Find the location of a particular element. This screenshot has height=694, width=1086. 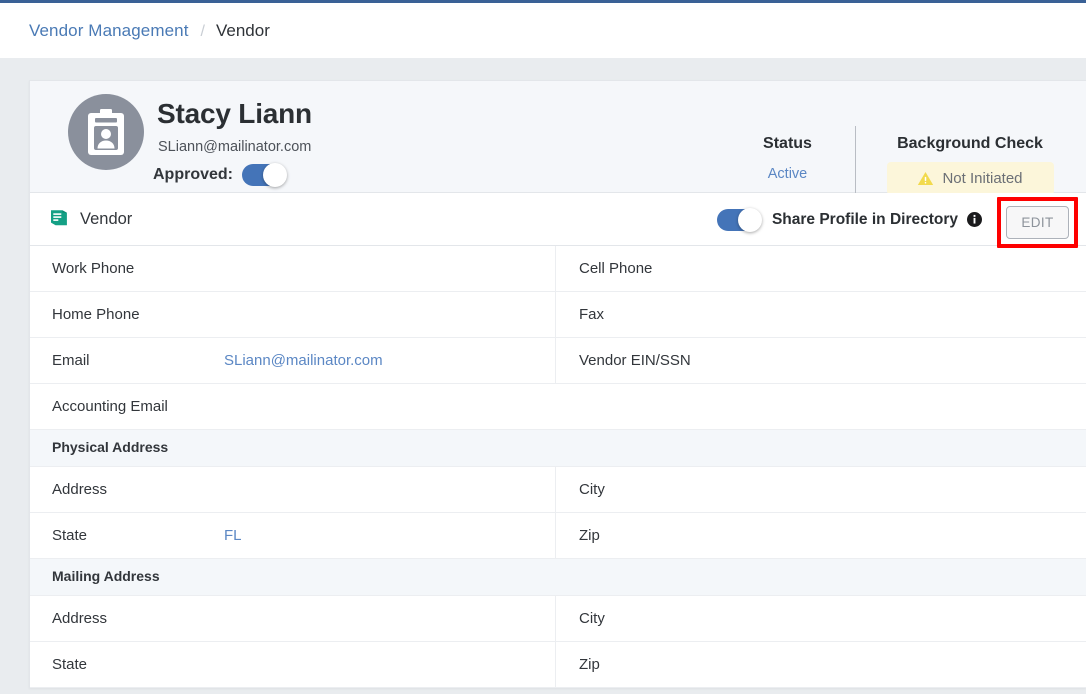

edit-button: EDIT is located at coordinates (1037, 222).